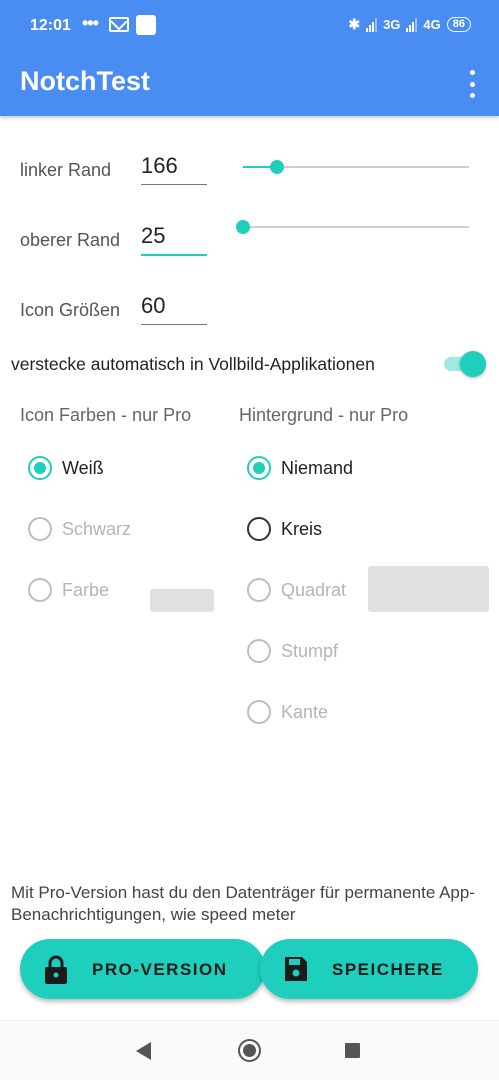  I want to click on system-nav-bar, so click(249, 1050).